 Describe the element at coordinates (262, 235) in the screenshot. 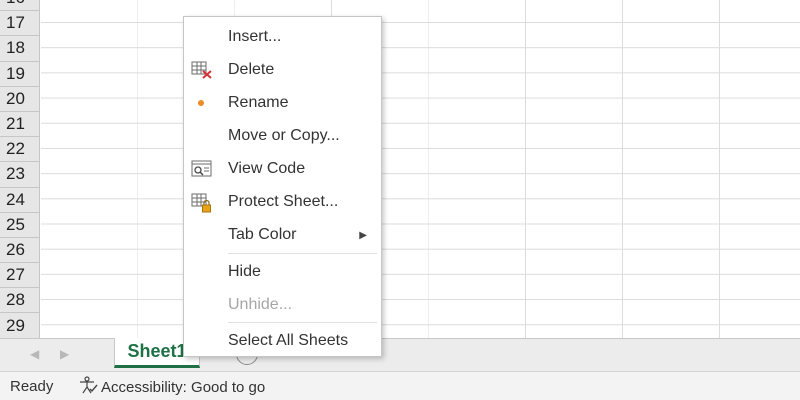

I see `menu-item-label: Tab Color` at that location.